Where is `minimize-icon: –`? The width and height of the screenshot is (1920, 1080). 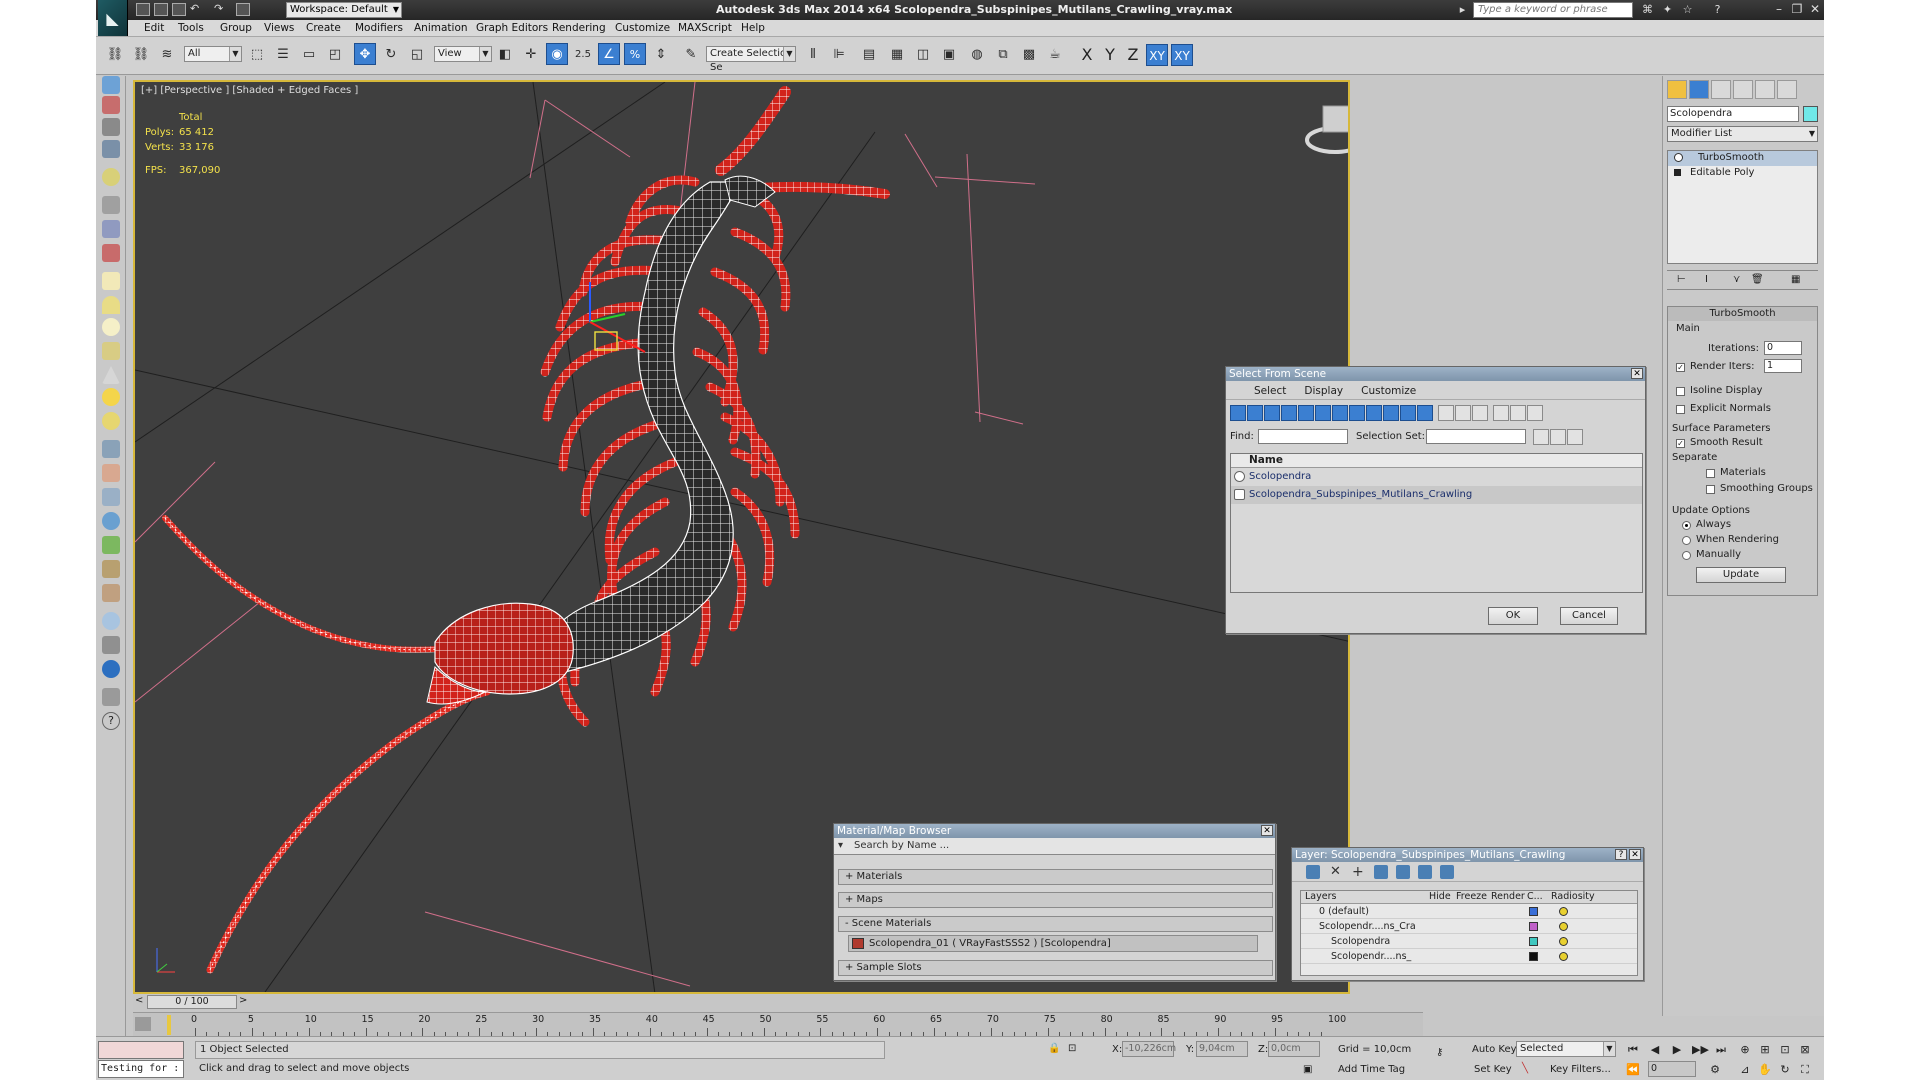 minimize-icon: – is located at coordinates (1779, 9).